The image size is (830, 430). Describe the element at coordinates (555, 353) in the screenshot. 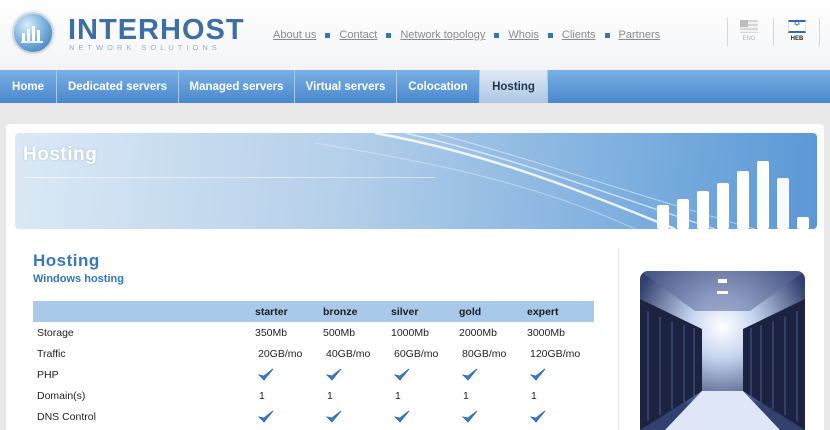

I see `table-cell: 120GB/mo` at that location.